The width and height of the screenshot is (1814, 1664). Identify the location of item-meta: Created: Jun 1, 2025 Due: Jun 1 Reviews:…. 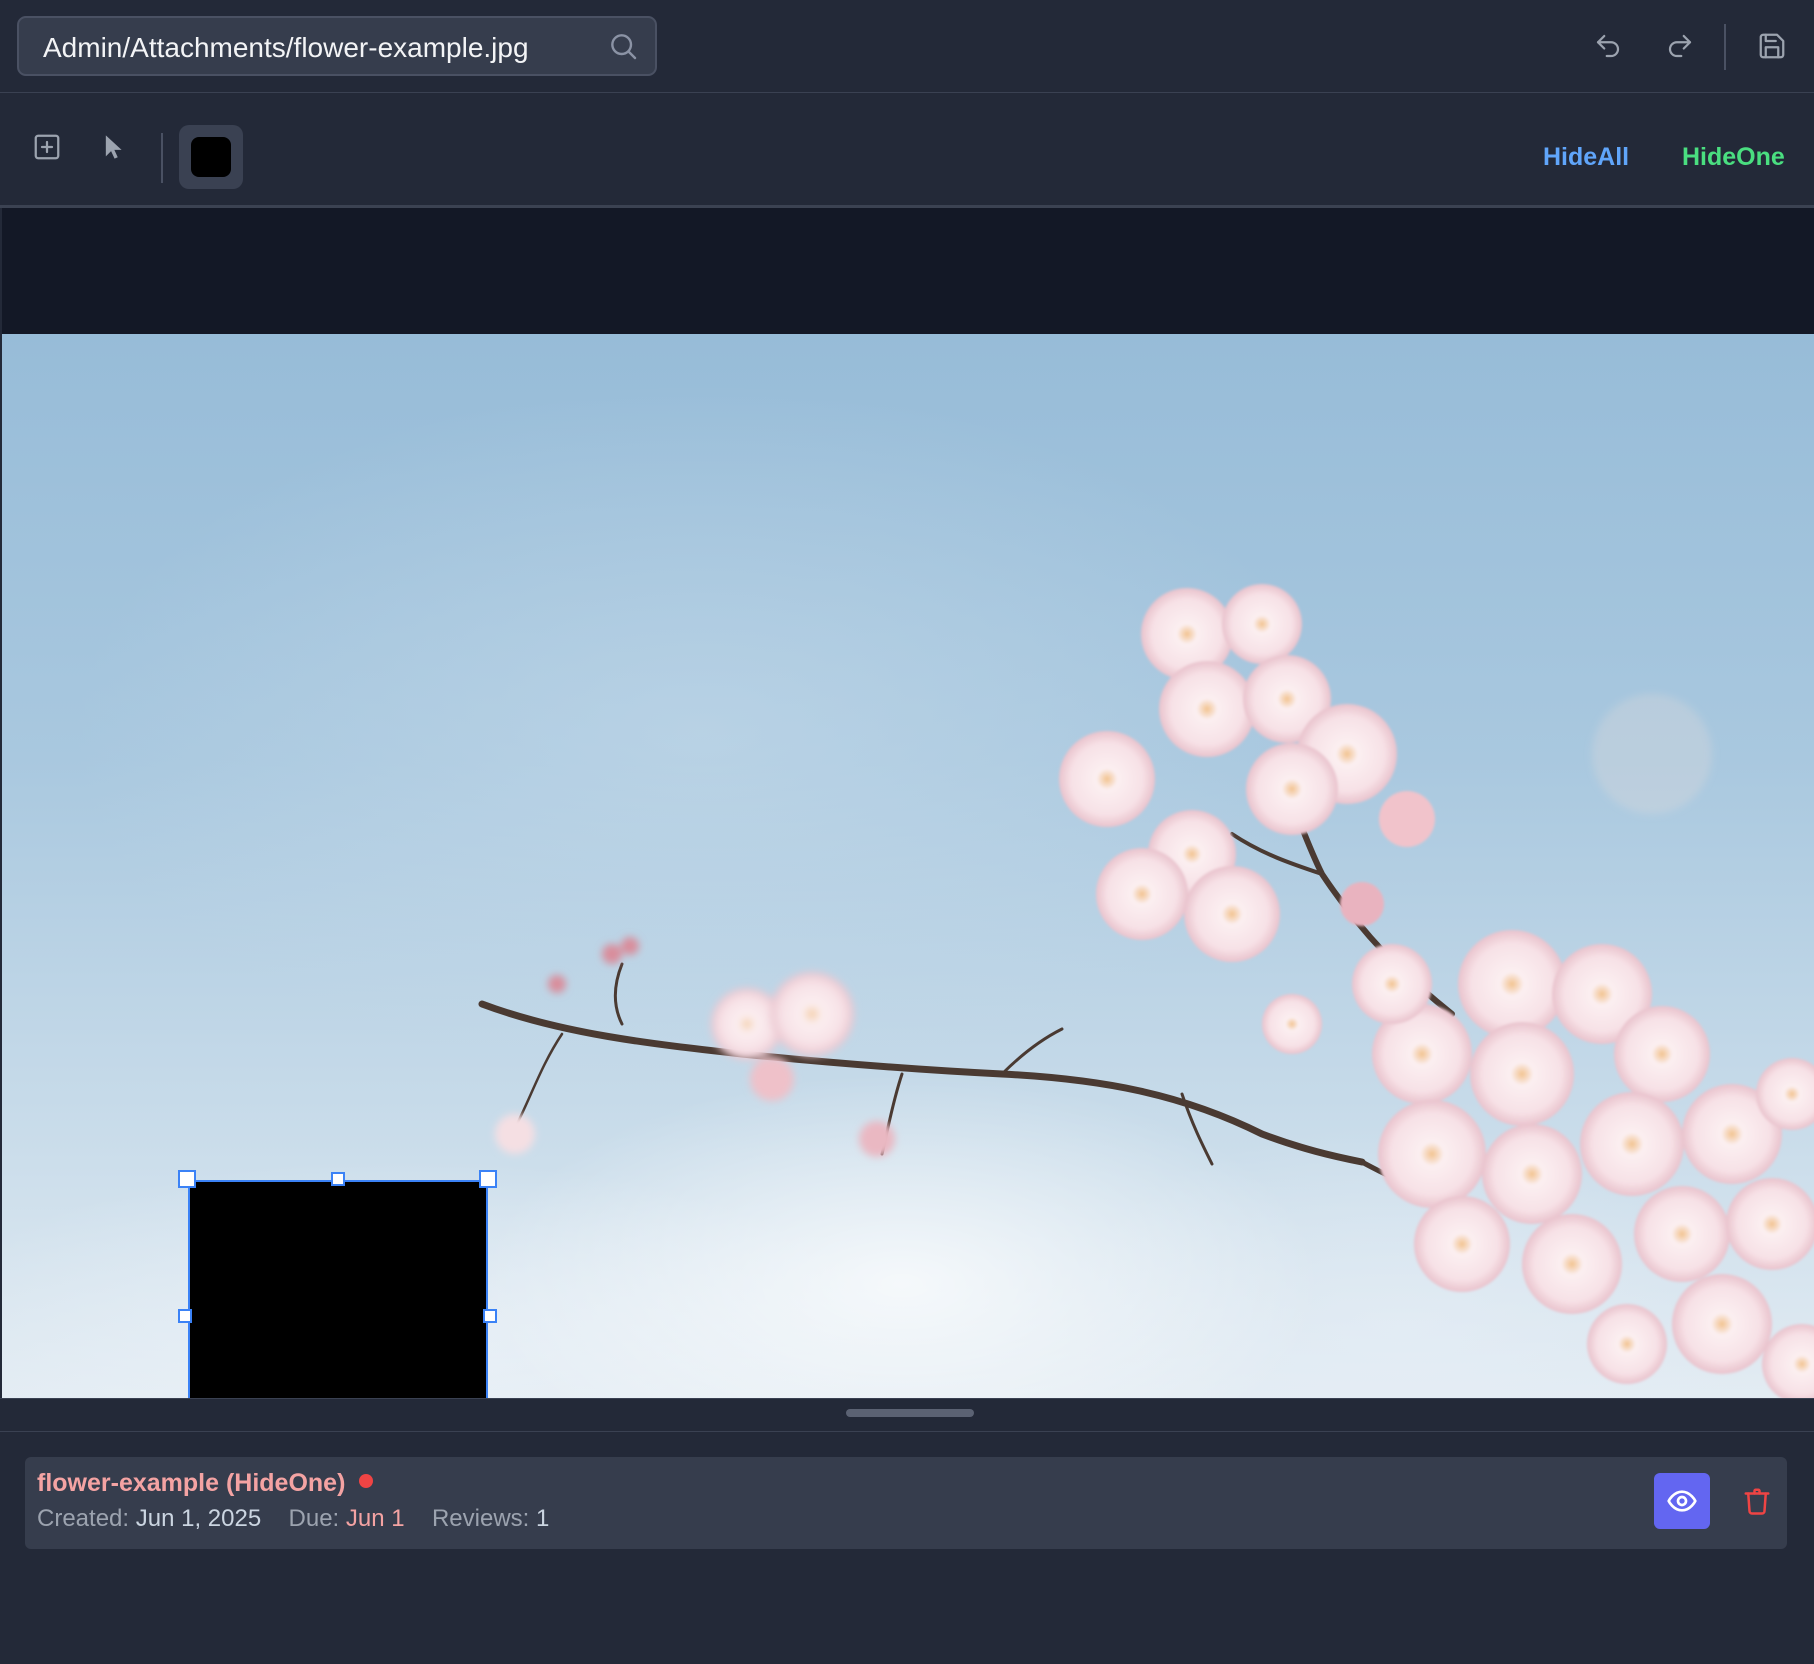
(293, 1519).